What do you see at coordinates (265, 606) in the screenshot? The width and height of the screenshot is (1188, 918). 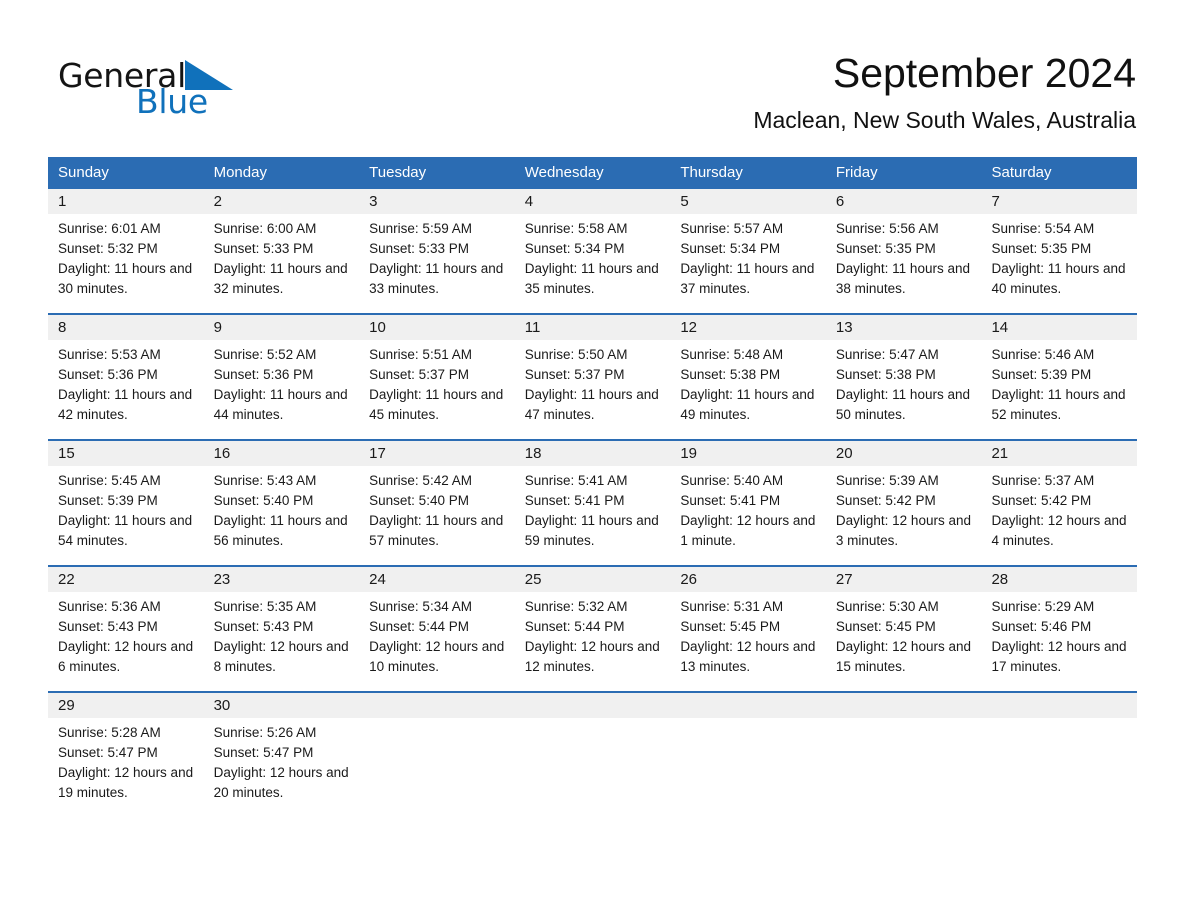 I see `sunrise-text: Sunrise: 5:35 AM` at bounding box center [265, 606].